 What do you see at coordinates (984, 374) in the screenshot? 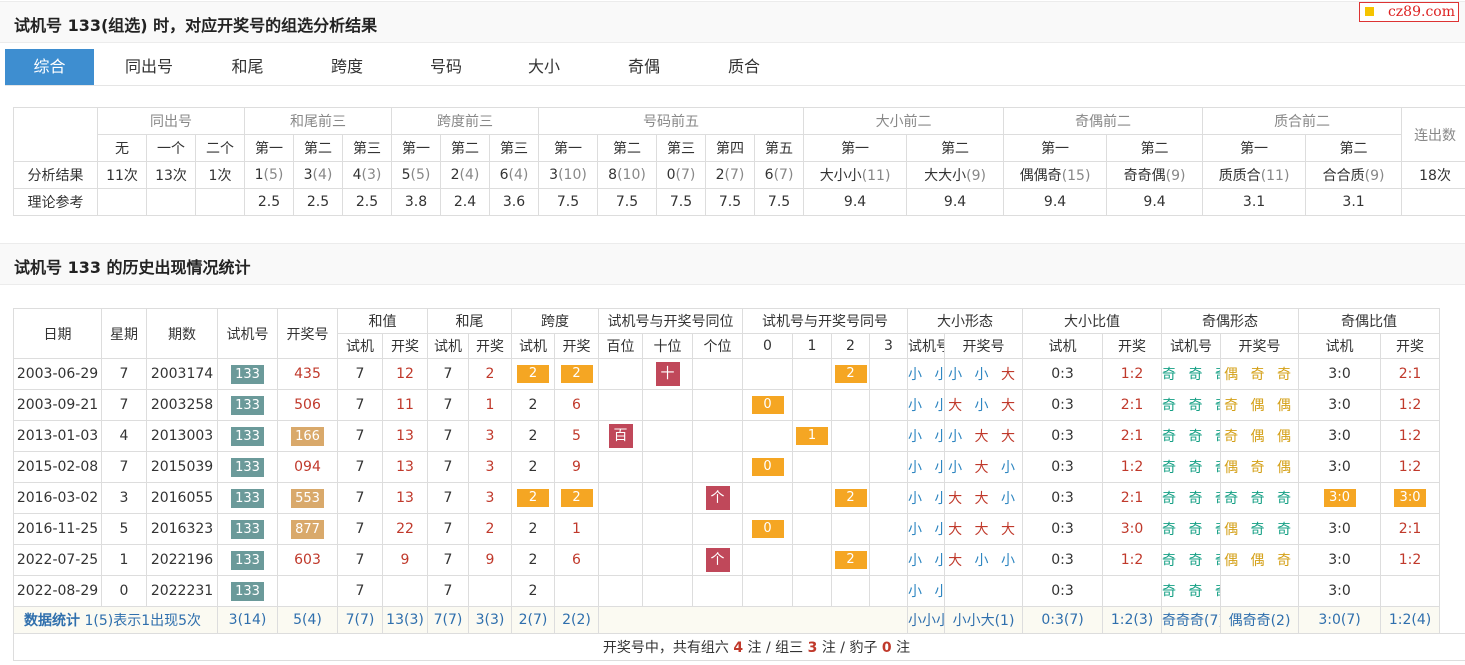
I see `cell-dx-win: 小 小 大` at bounding box center [984, 374].